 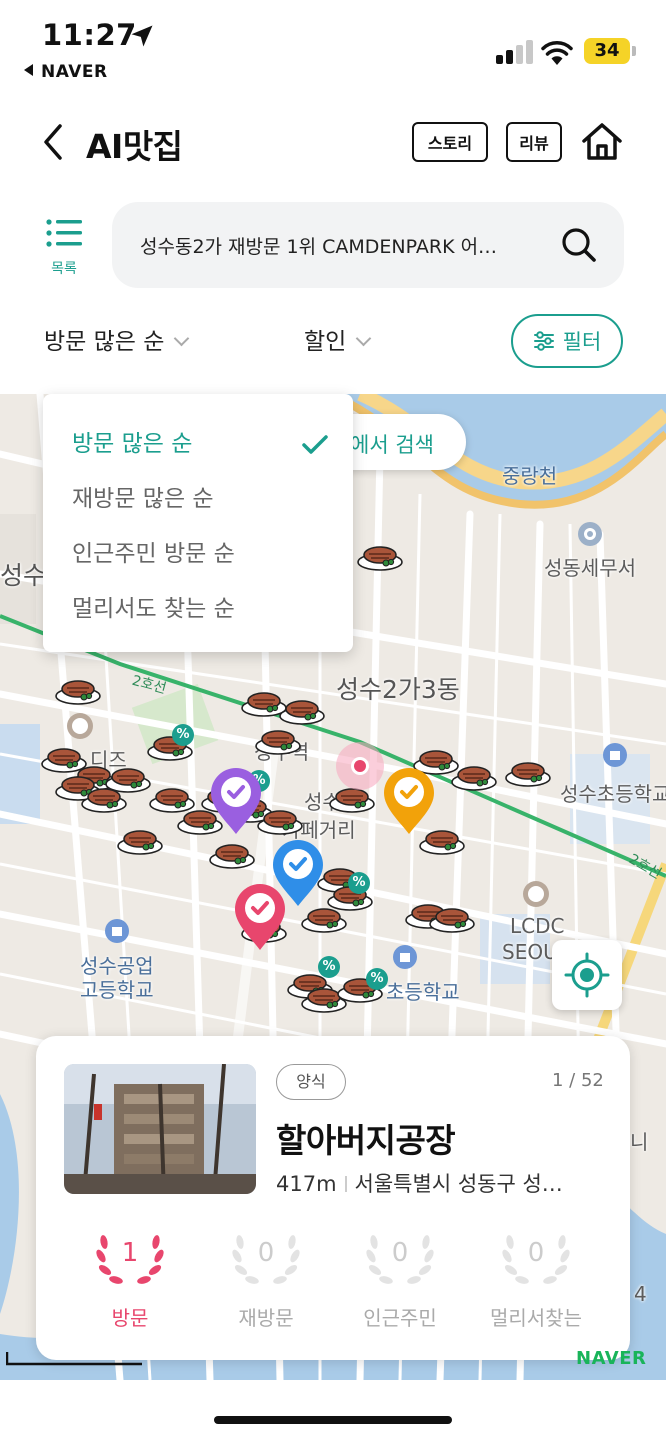 I want to click on page-title: AI맛집, so click(x=134, y=146).